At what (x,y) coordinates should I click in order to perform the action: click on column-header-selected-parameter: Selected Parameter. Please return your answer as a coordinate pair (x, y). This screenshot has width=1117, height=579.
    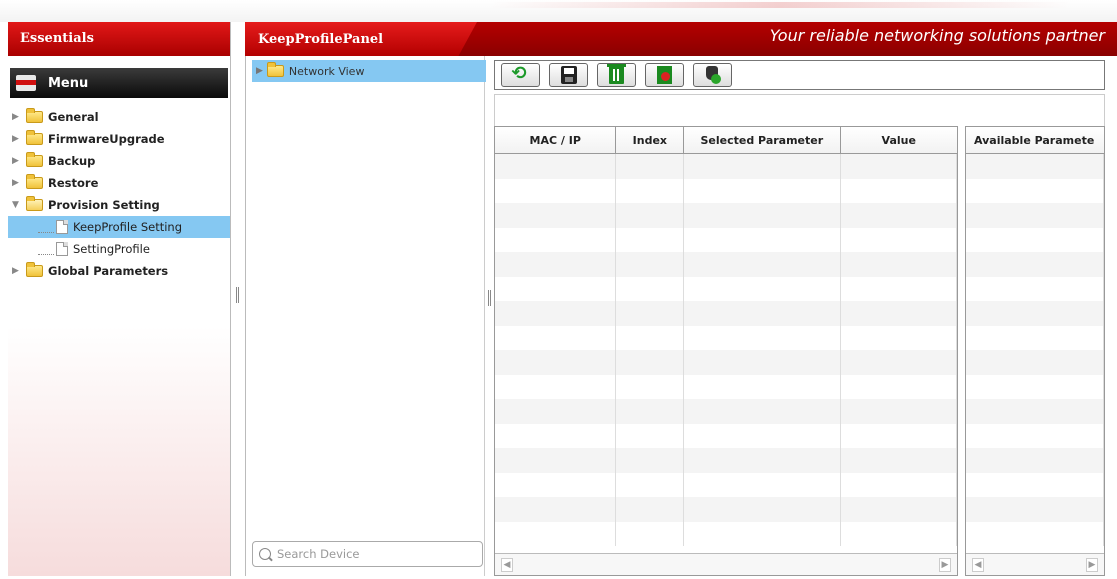
    Looking at the image, I should click on (762, 140).